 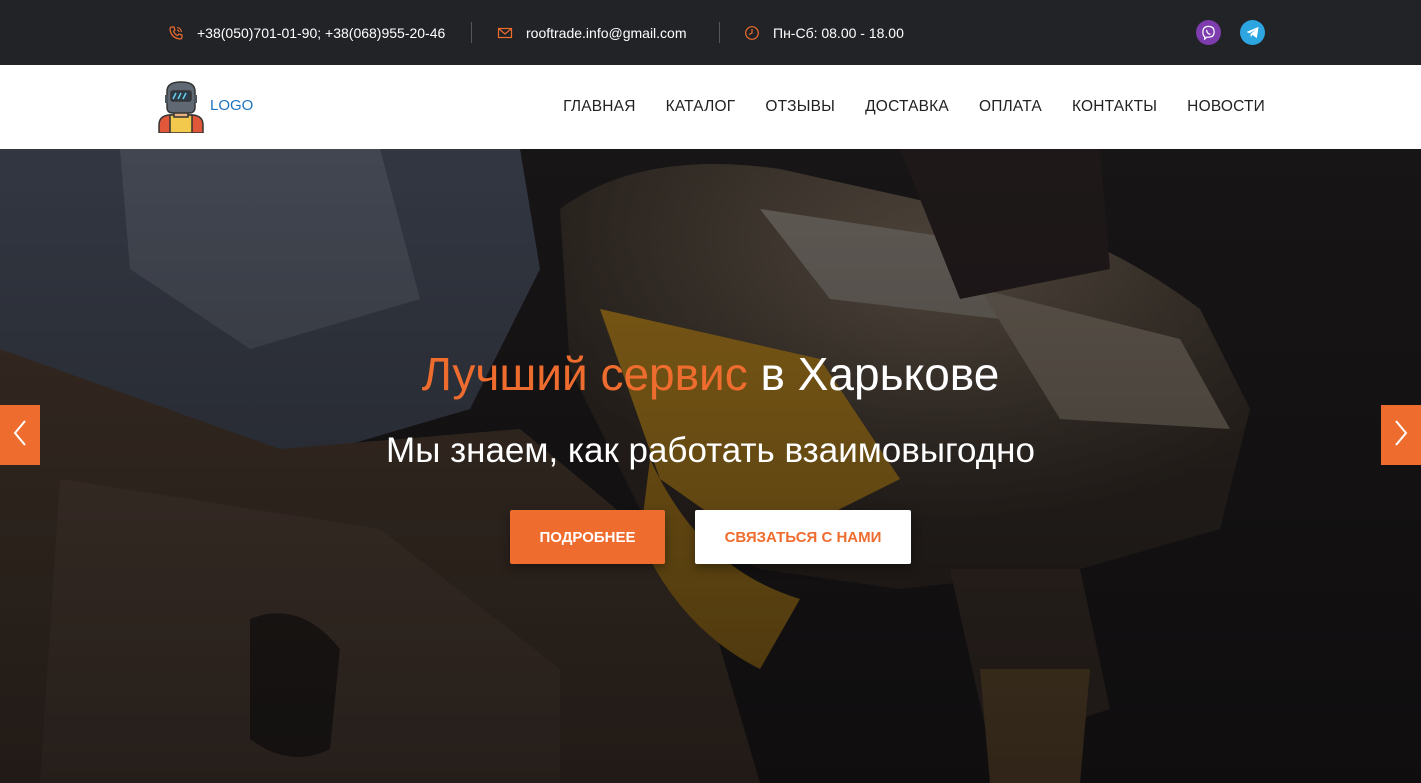 I want to click on hero-title: Лучший сервис в Харькове, so click(x=710, y=374).